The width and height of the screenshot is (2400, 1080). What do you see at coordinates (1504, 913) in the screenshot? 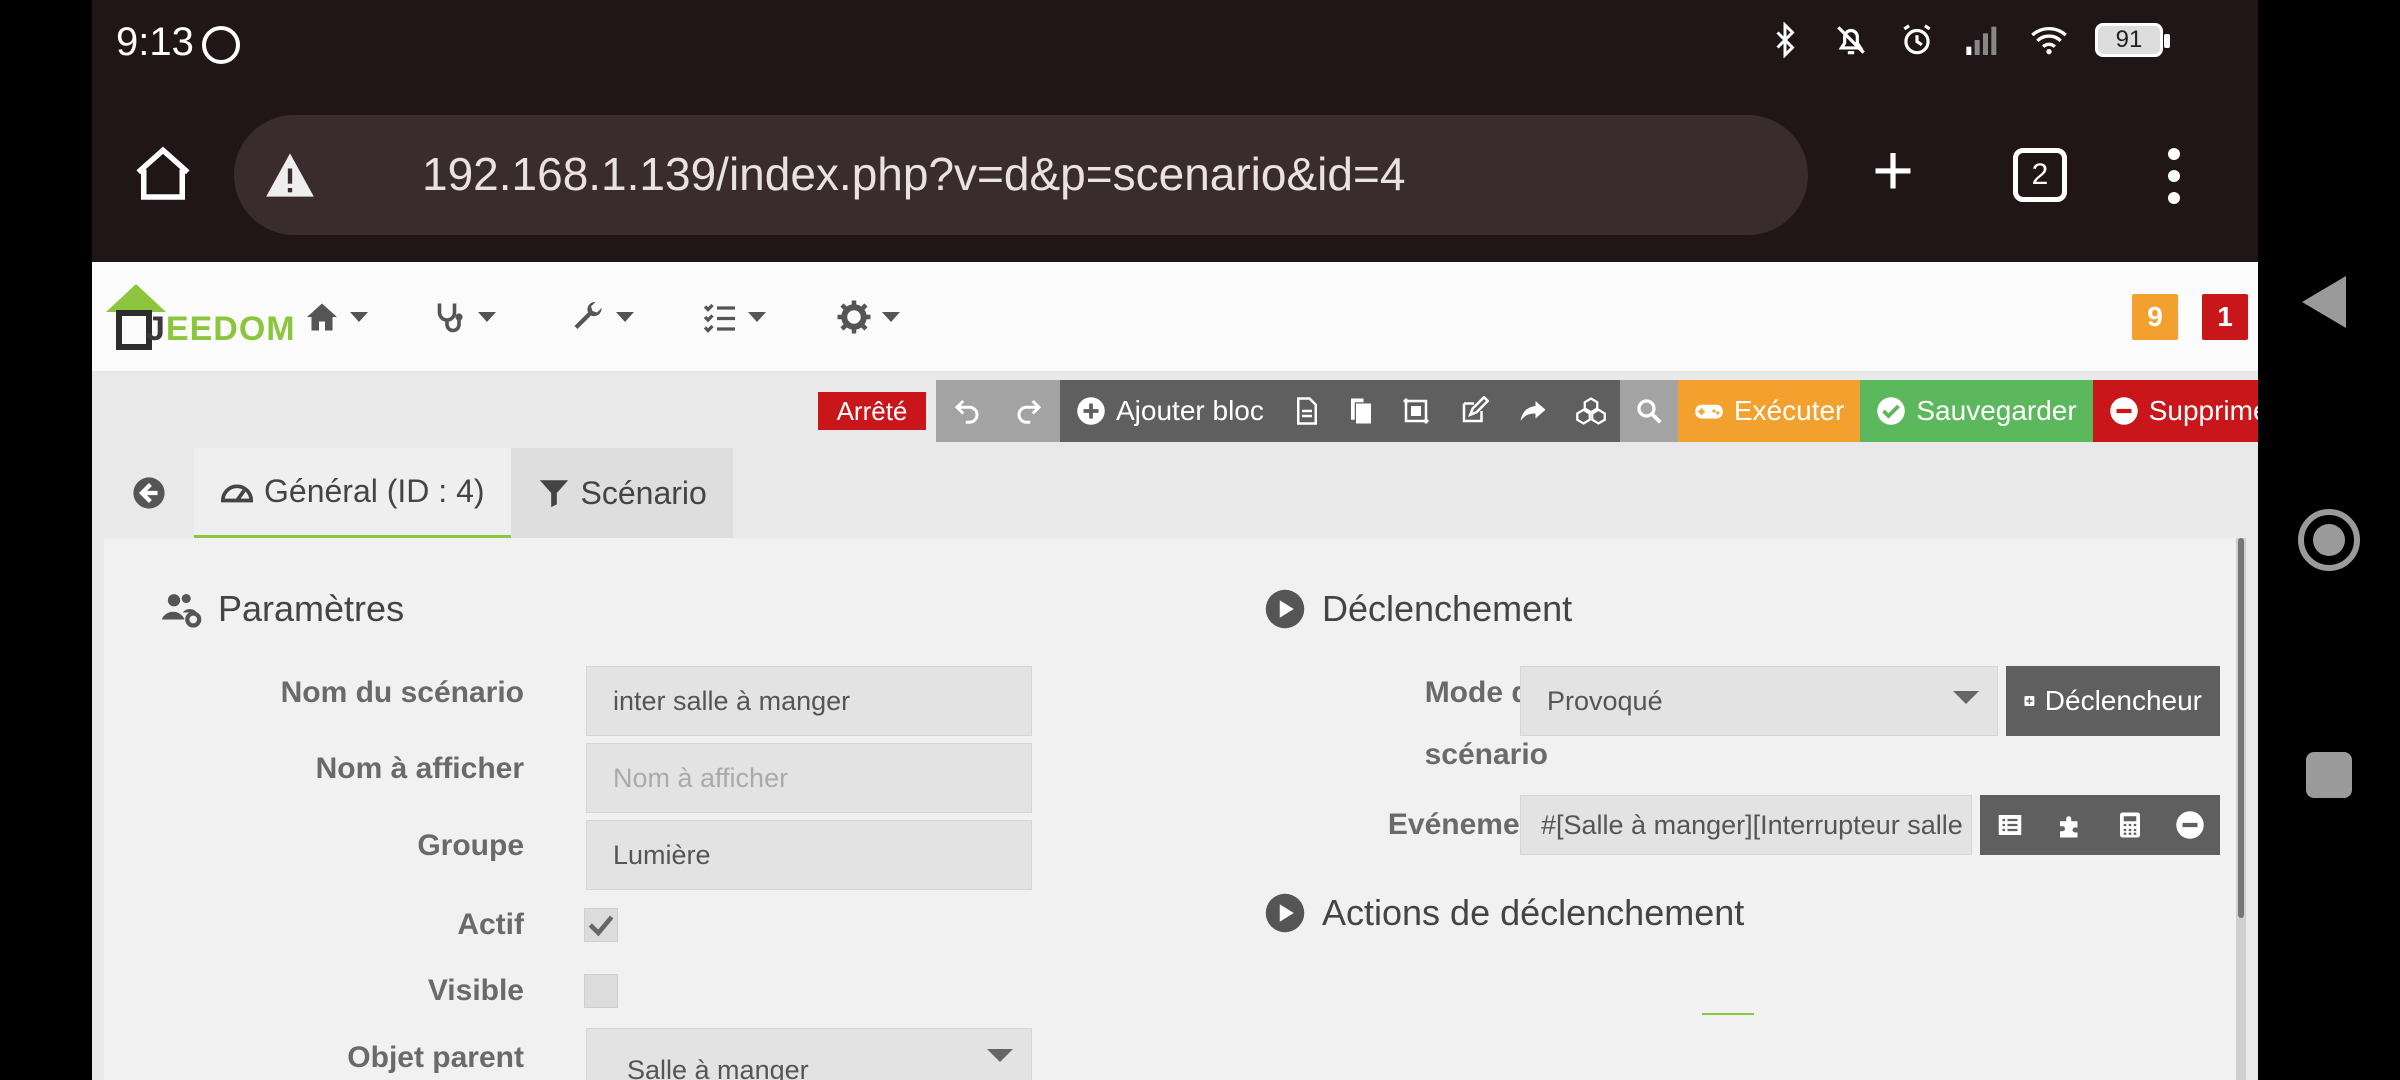
I see `trigger-actions-title: Actions de déclenchement` at bounding box center [1504, 913].